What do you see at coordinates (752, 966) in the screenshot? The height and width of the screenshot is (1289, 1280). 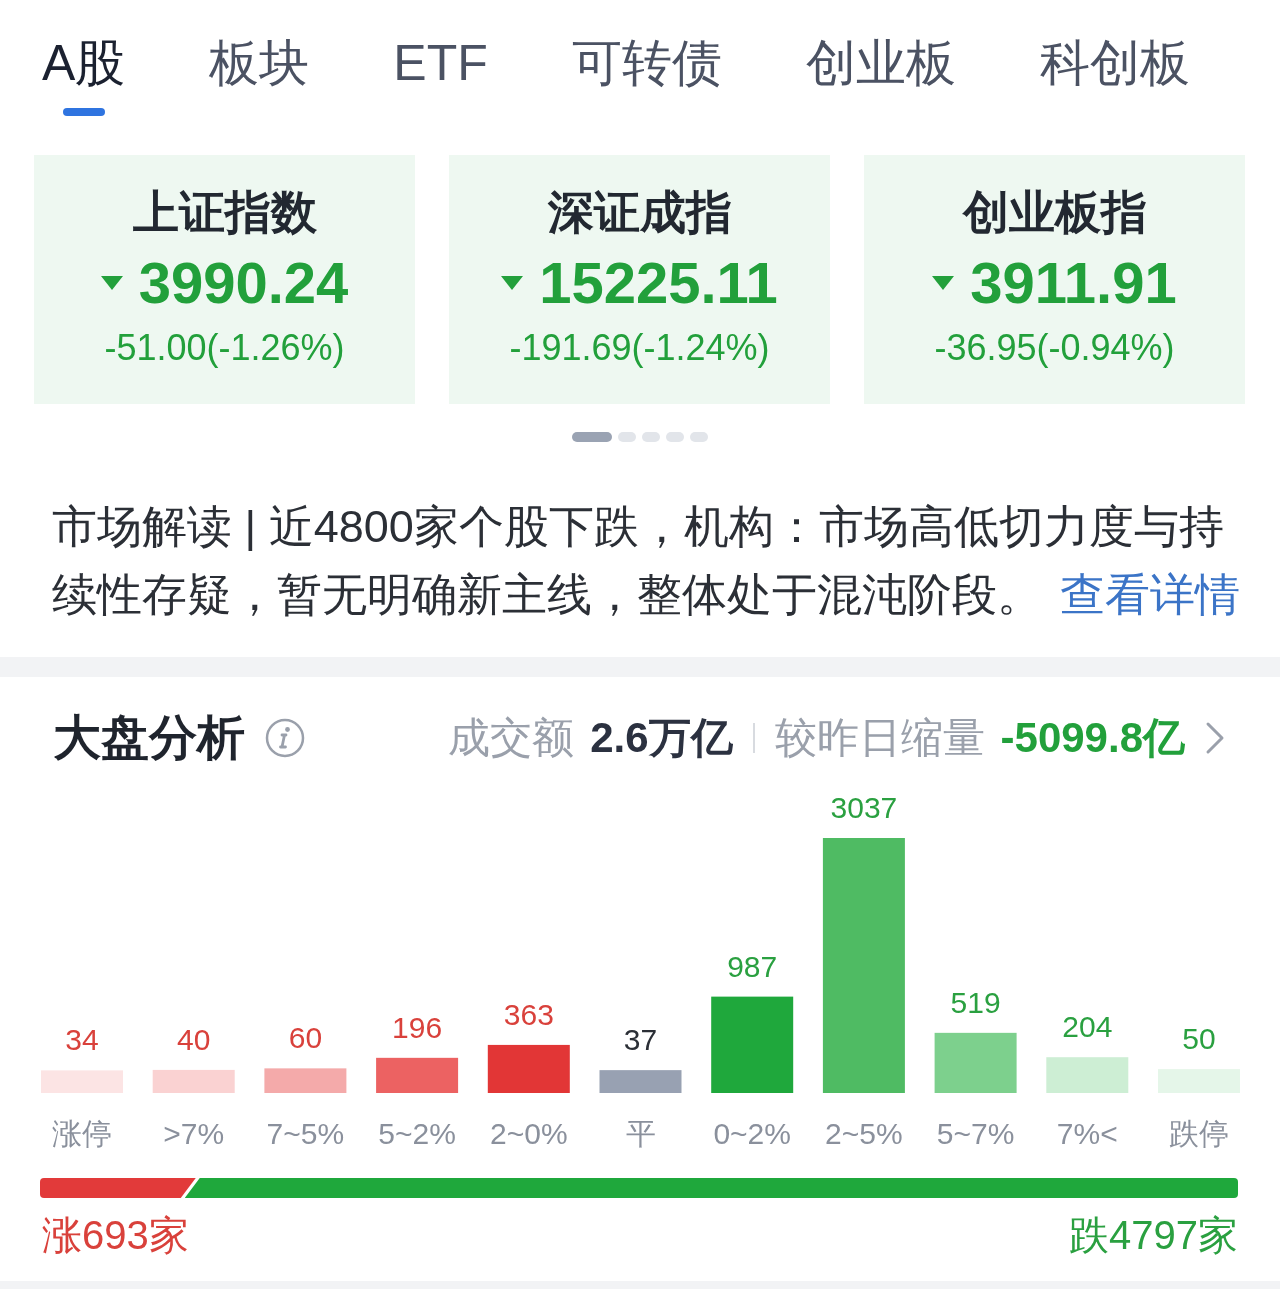 I see `bar-value-label: 987` at bounding box center [752, 966].